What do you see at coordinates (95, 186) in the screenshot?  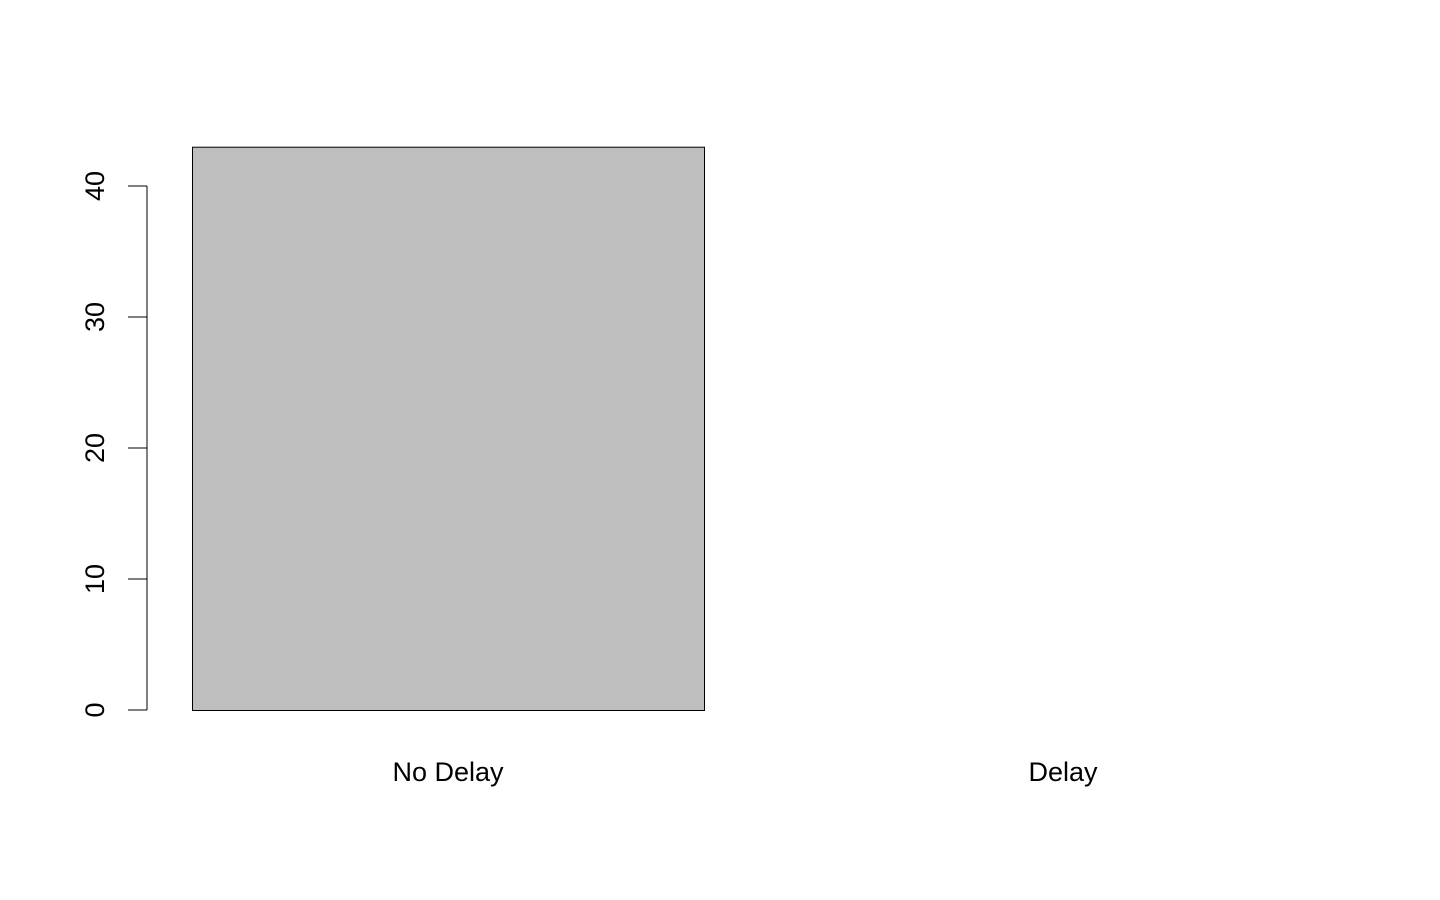 I see `y-tick-label: 40` at bounding box center [95, 186].